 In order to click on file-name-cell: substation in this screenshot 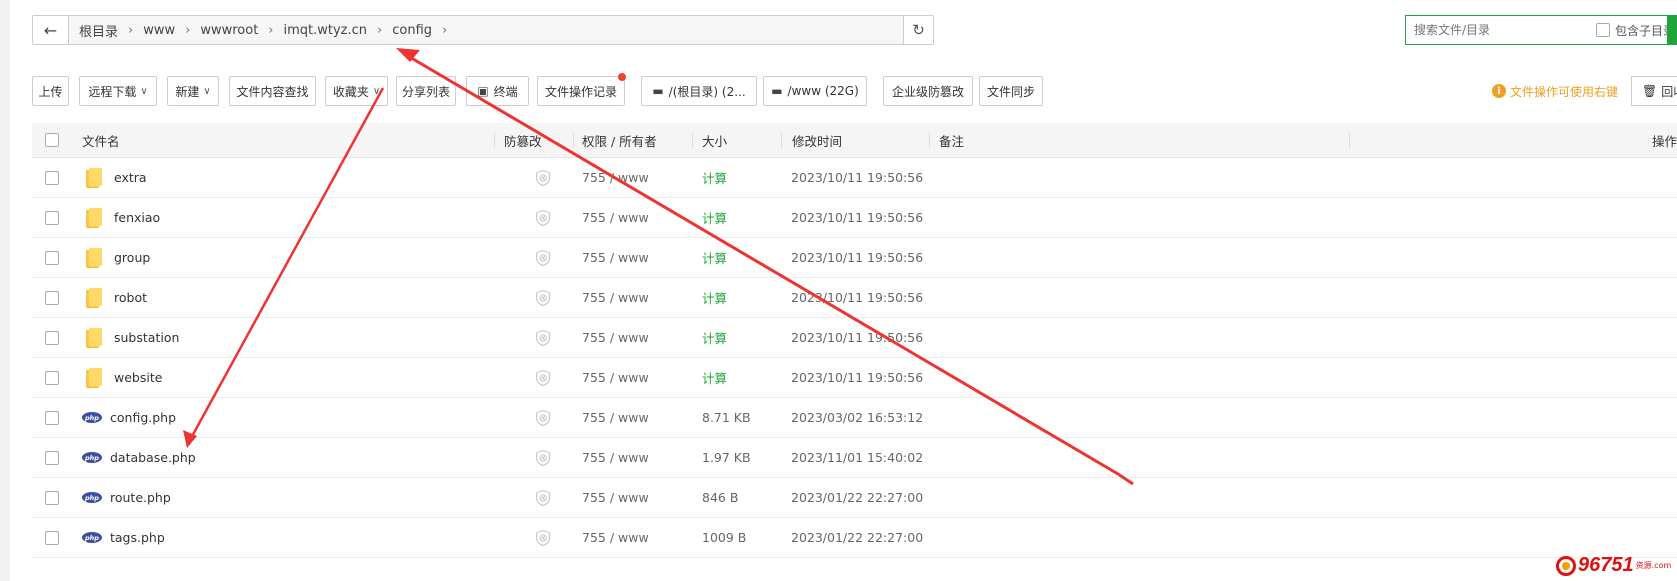, I will do `click(130, 337)`.